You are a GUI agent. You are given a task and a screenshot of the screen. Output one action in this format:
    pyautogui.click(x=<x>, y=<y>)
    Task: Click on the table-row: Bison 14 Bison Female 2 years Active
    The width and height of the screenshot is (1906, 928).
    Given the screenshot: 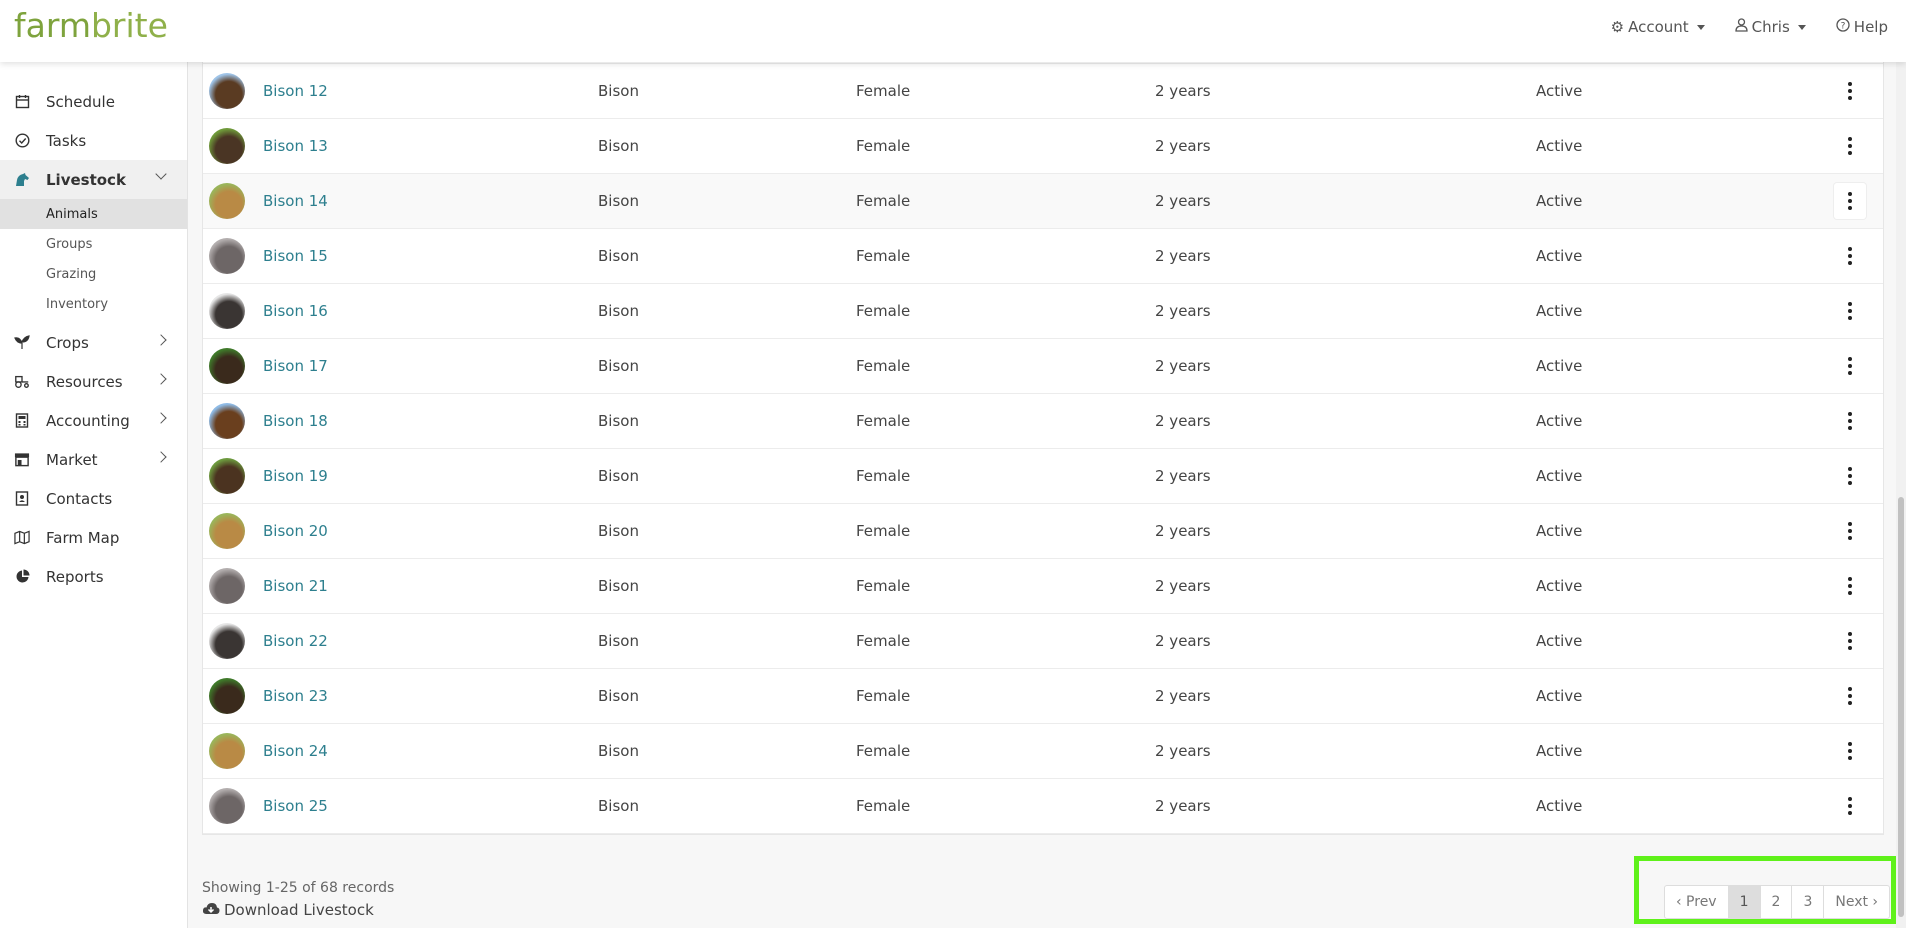 What is the action you would take?
    pyautogui.click(x=1043, y=201)
    